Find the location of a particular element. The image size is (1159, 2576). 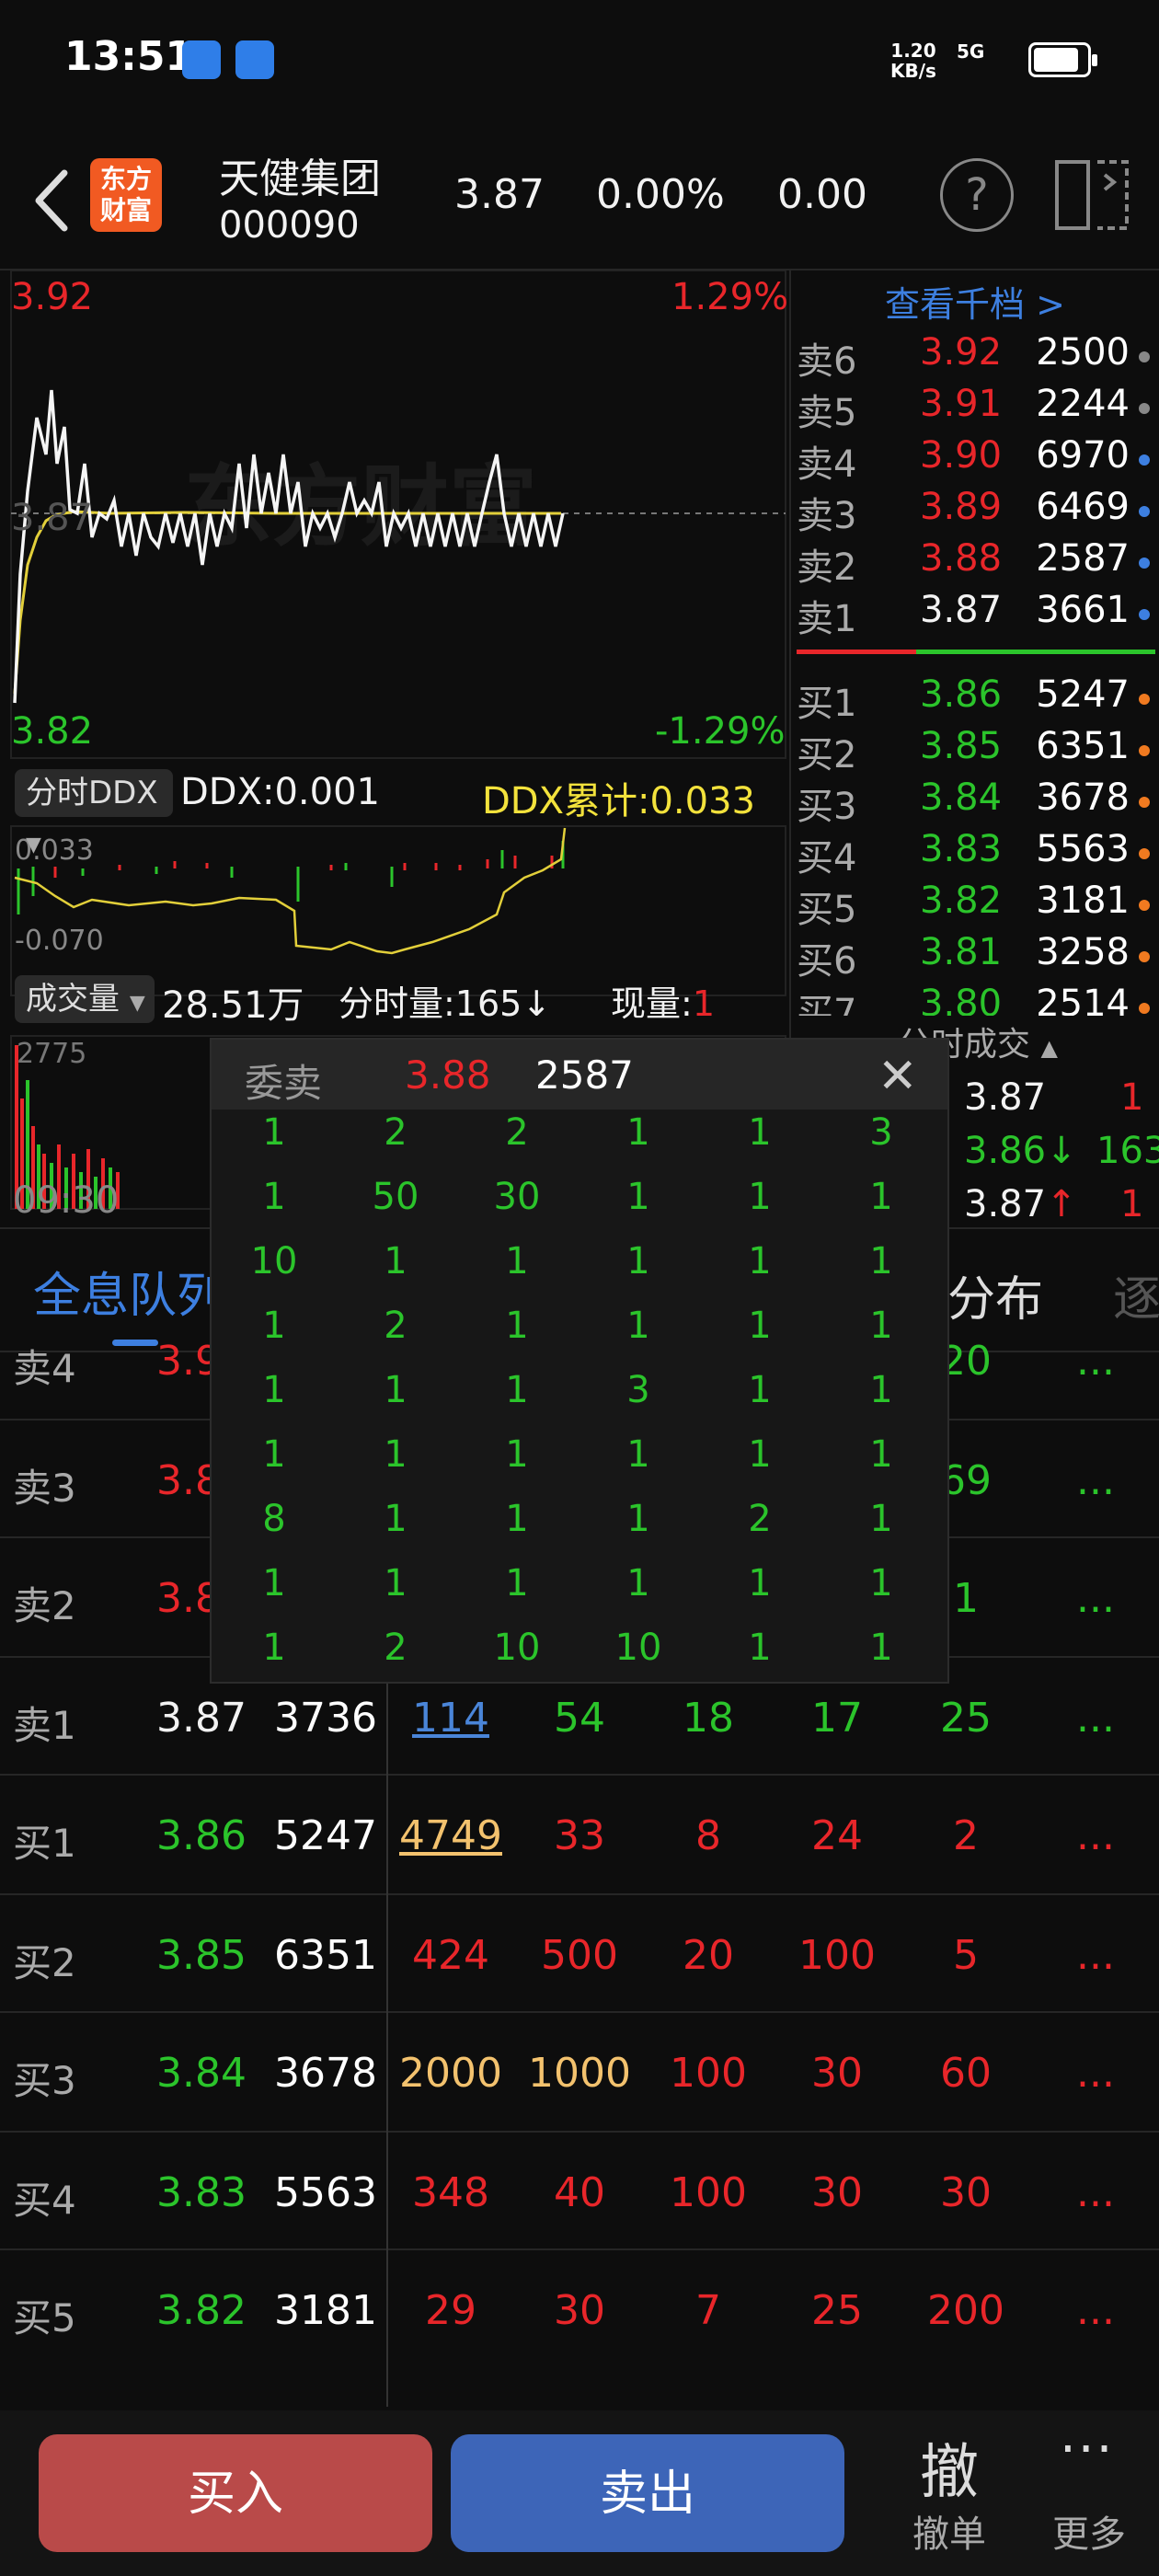

ddx-axis-bottom: -0.070 is located at coordinates (59, 941).